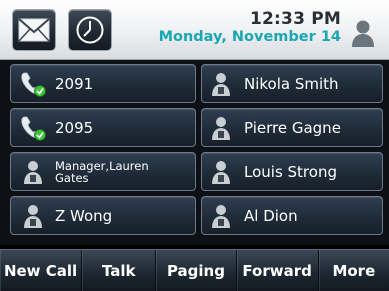 The image size is (389, 291). I want to click on messages-button, so click(34, 30).